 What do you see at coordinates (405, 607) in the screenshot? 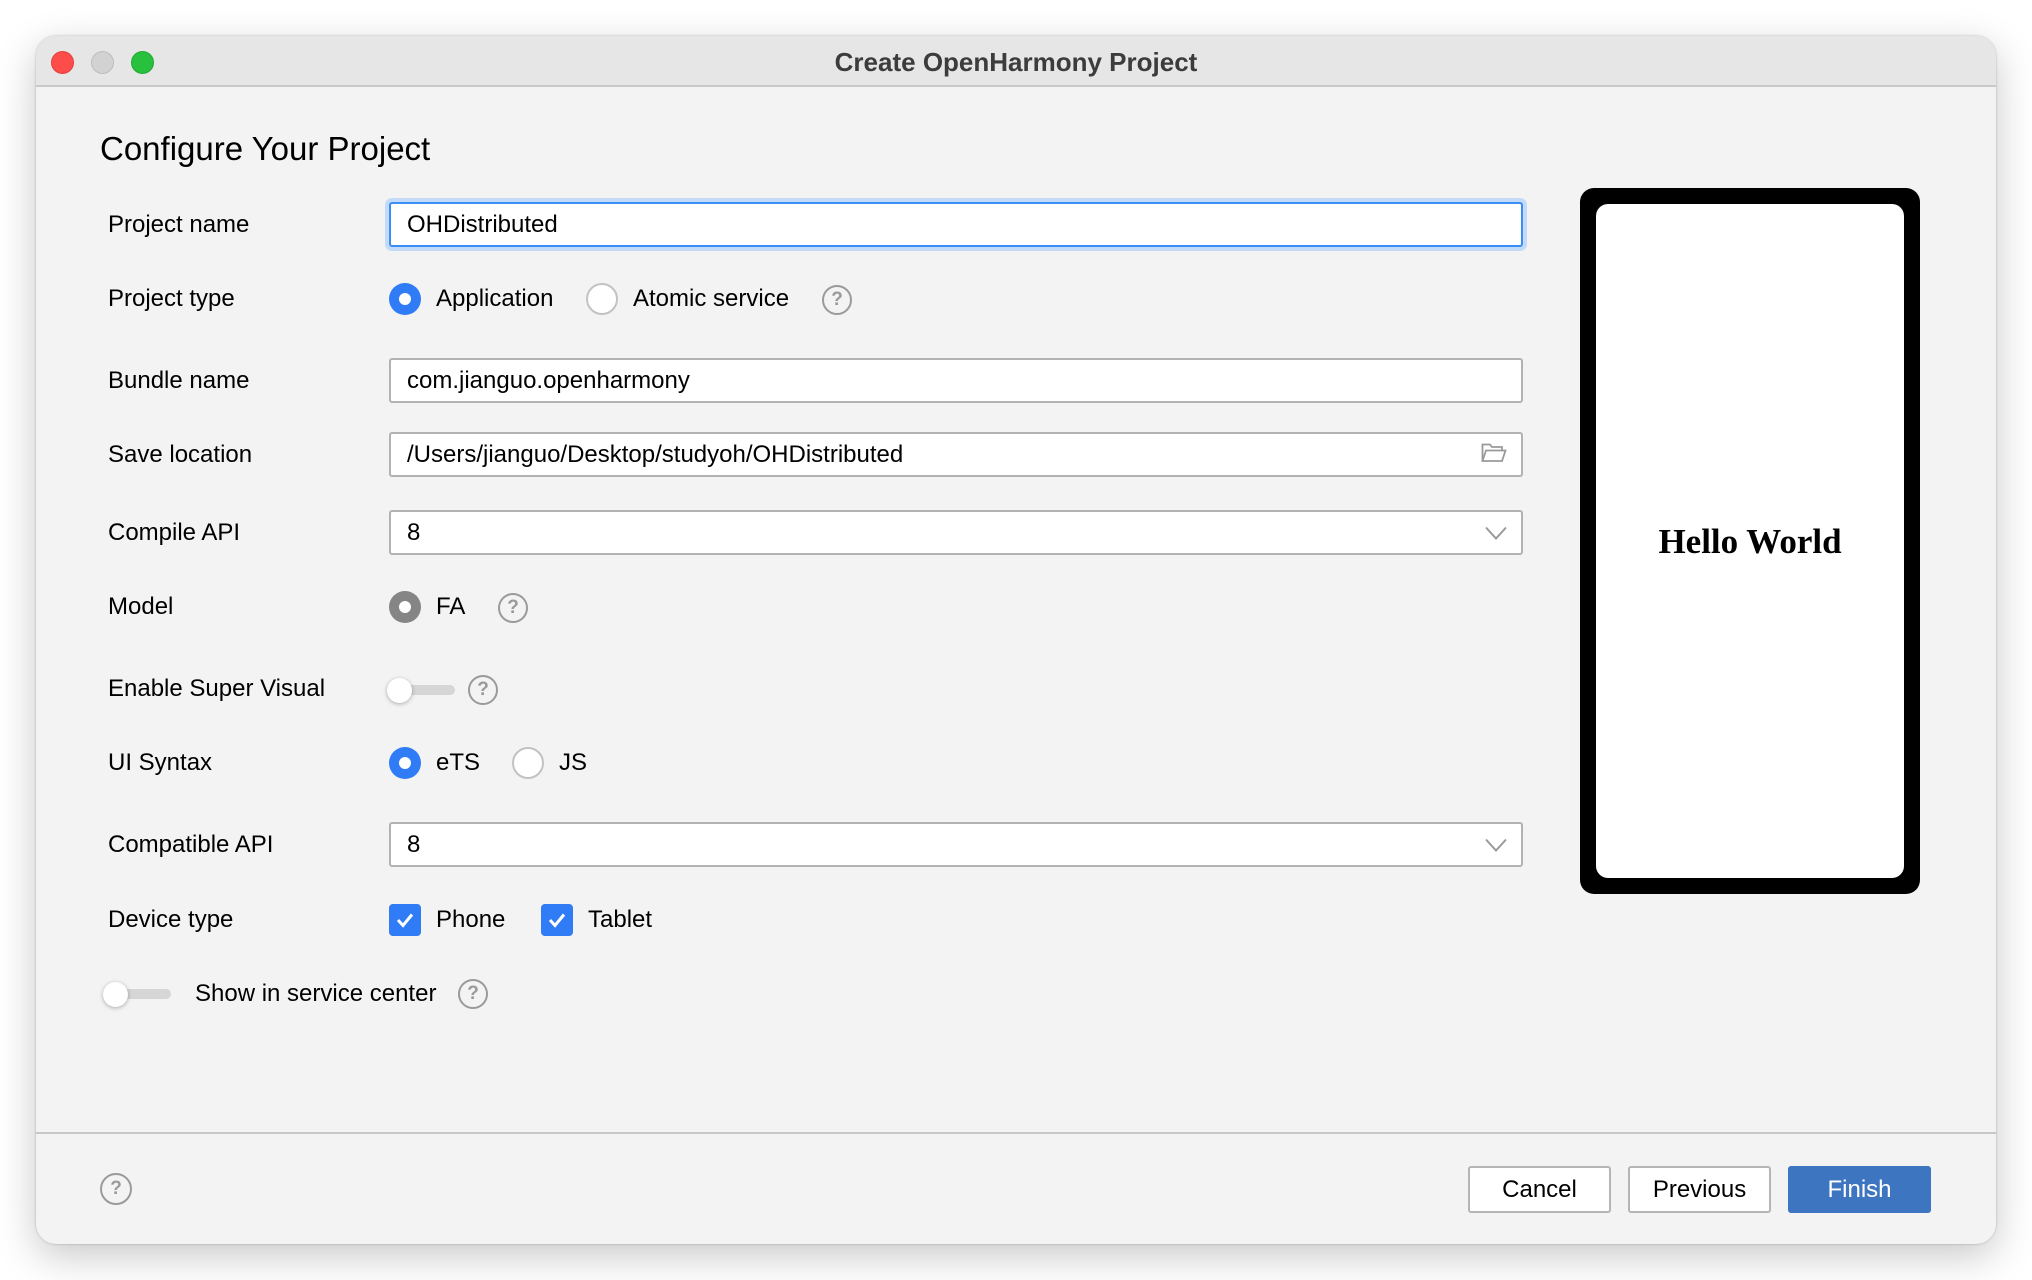
I see `model-fa-radio` at bounding box center [405, 607].